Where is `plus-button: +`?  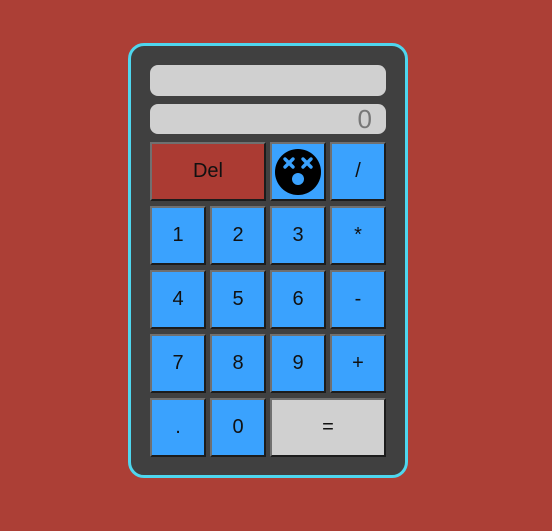
plus-button: + is located at coordinates (358, 363).